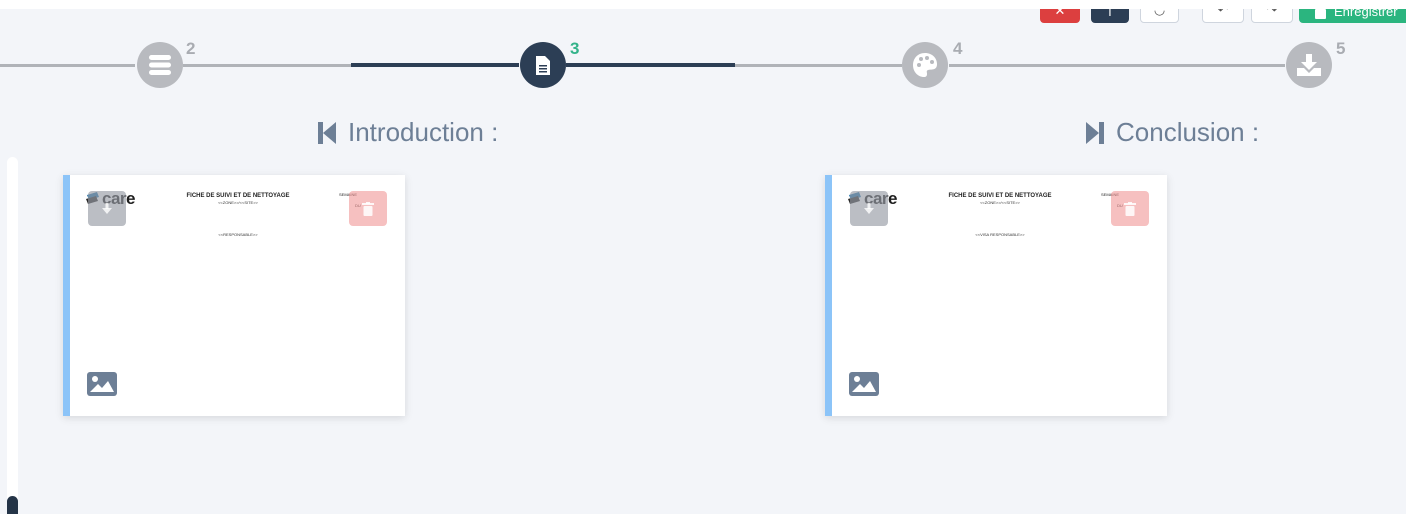  I want to click on save-label: Enregistrer, so click(1366, 14).